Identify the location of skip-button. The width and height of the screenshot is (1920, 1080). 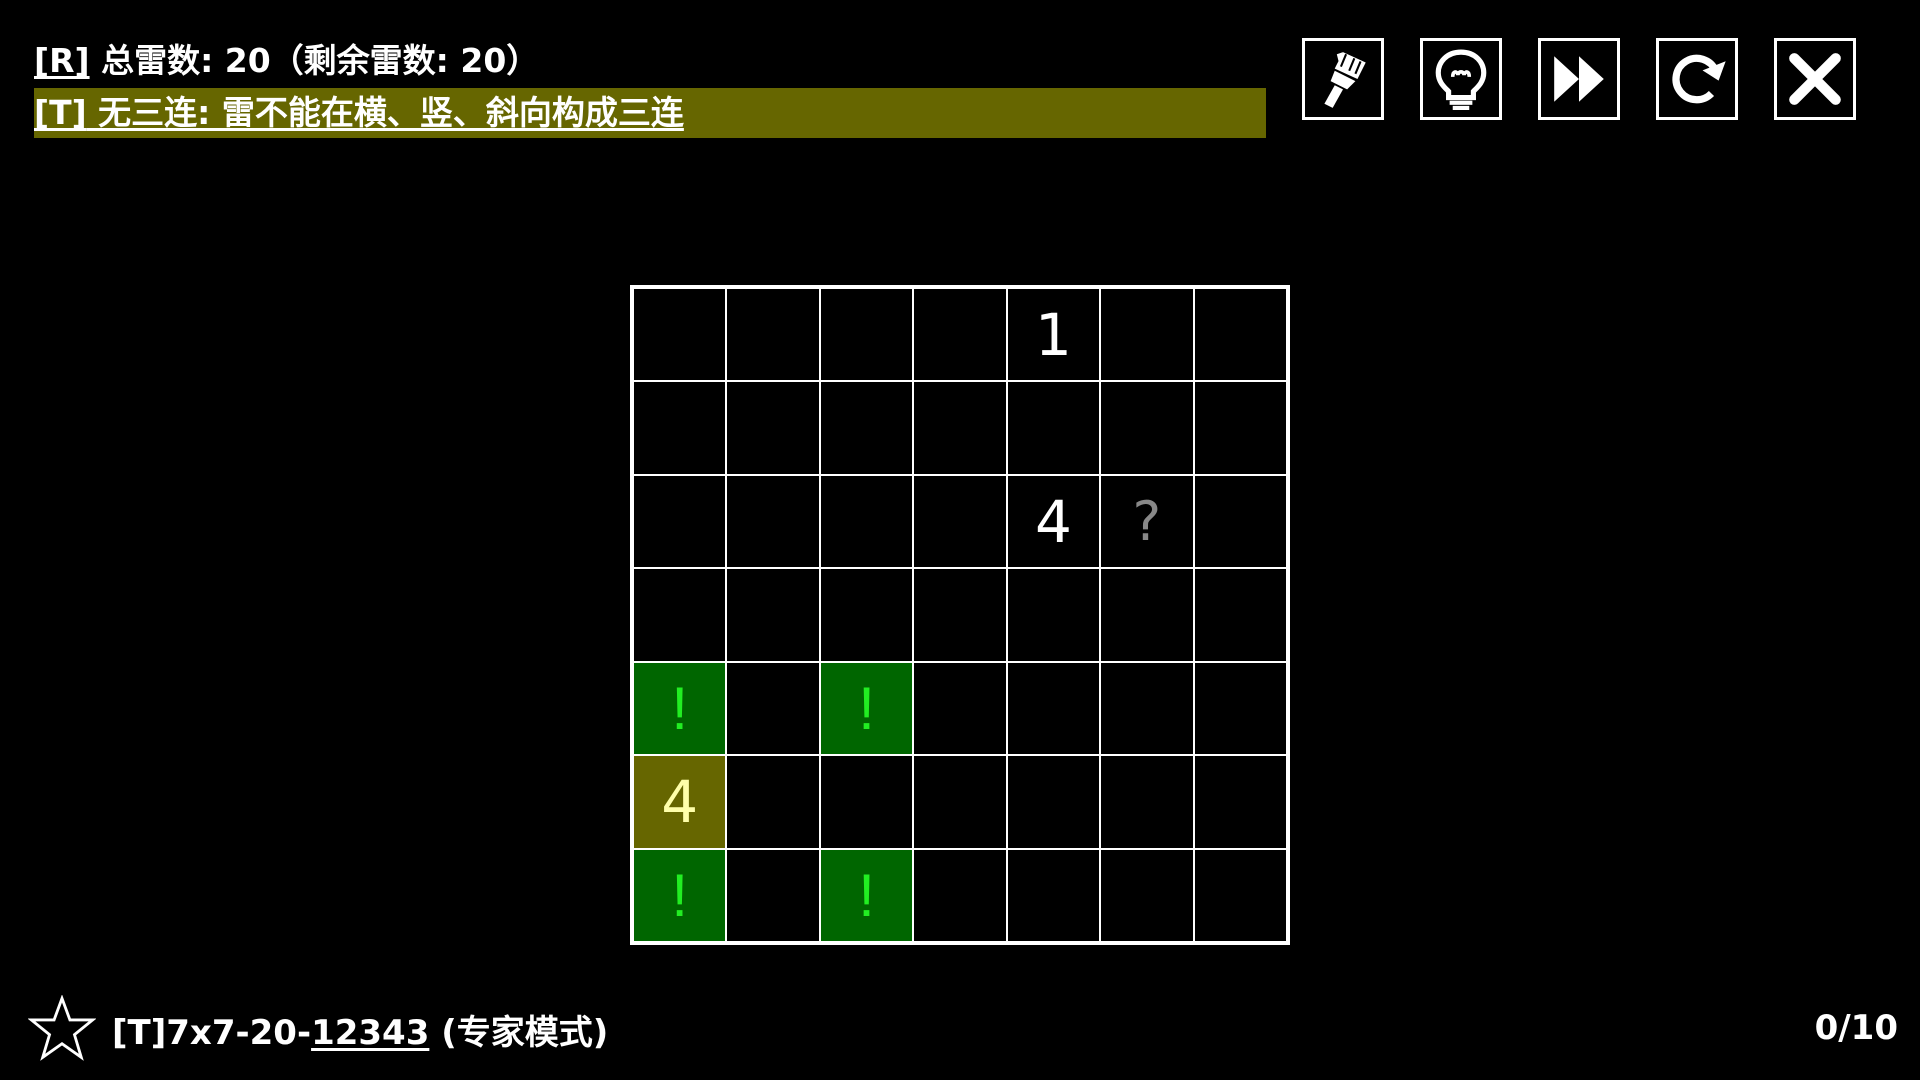
(1579, 79).